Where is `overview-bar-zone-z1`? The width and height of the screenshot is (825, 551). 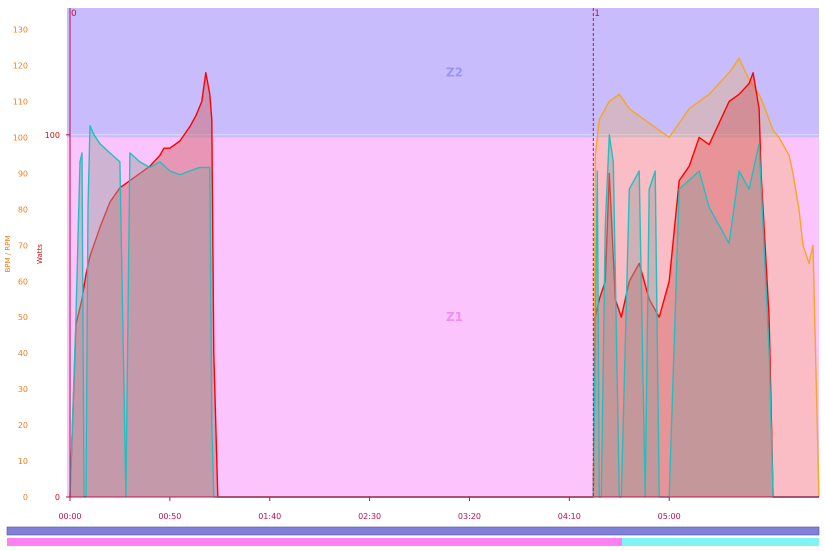
overview-bar-zone-z1 is located at coordinates (314, 542).